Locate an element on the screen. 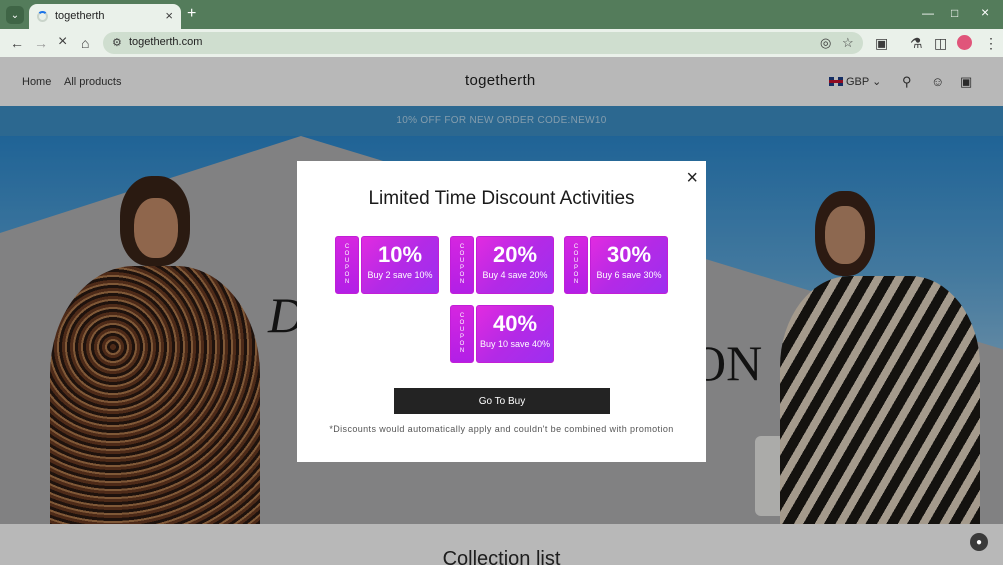 This screenshot has width=1003, height=565. extensions-icon: ▣ is located at coordinates (881, 43).